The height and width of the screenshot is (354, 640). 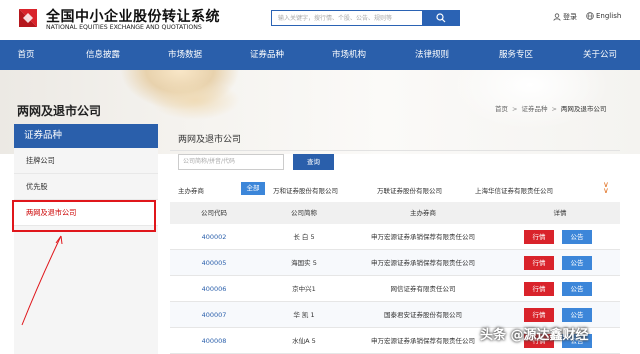 I want to click on nav-item-services: 服务专区, so click(x=516, y=55).